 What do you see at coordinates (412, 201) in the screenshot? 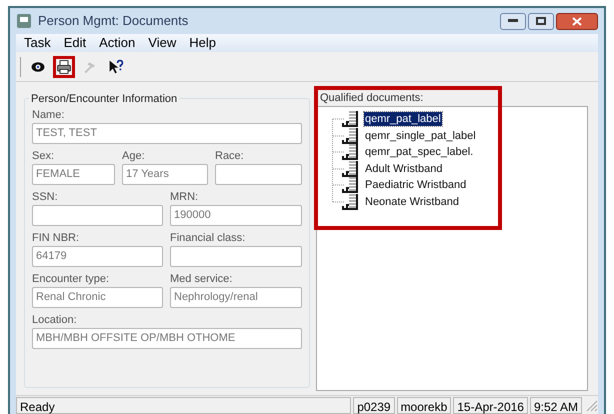
I see `document-item: Neonate Wristband` at bounding box center [412, 201].